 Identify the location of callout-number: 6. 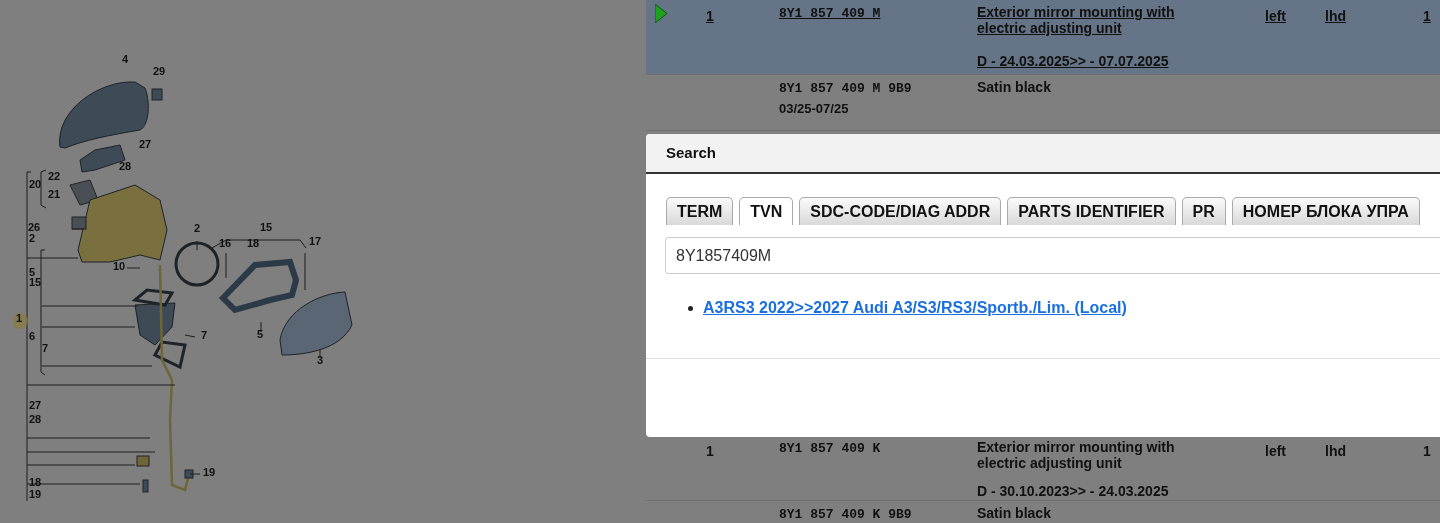
(32, 336).